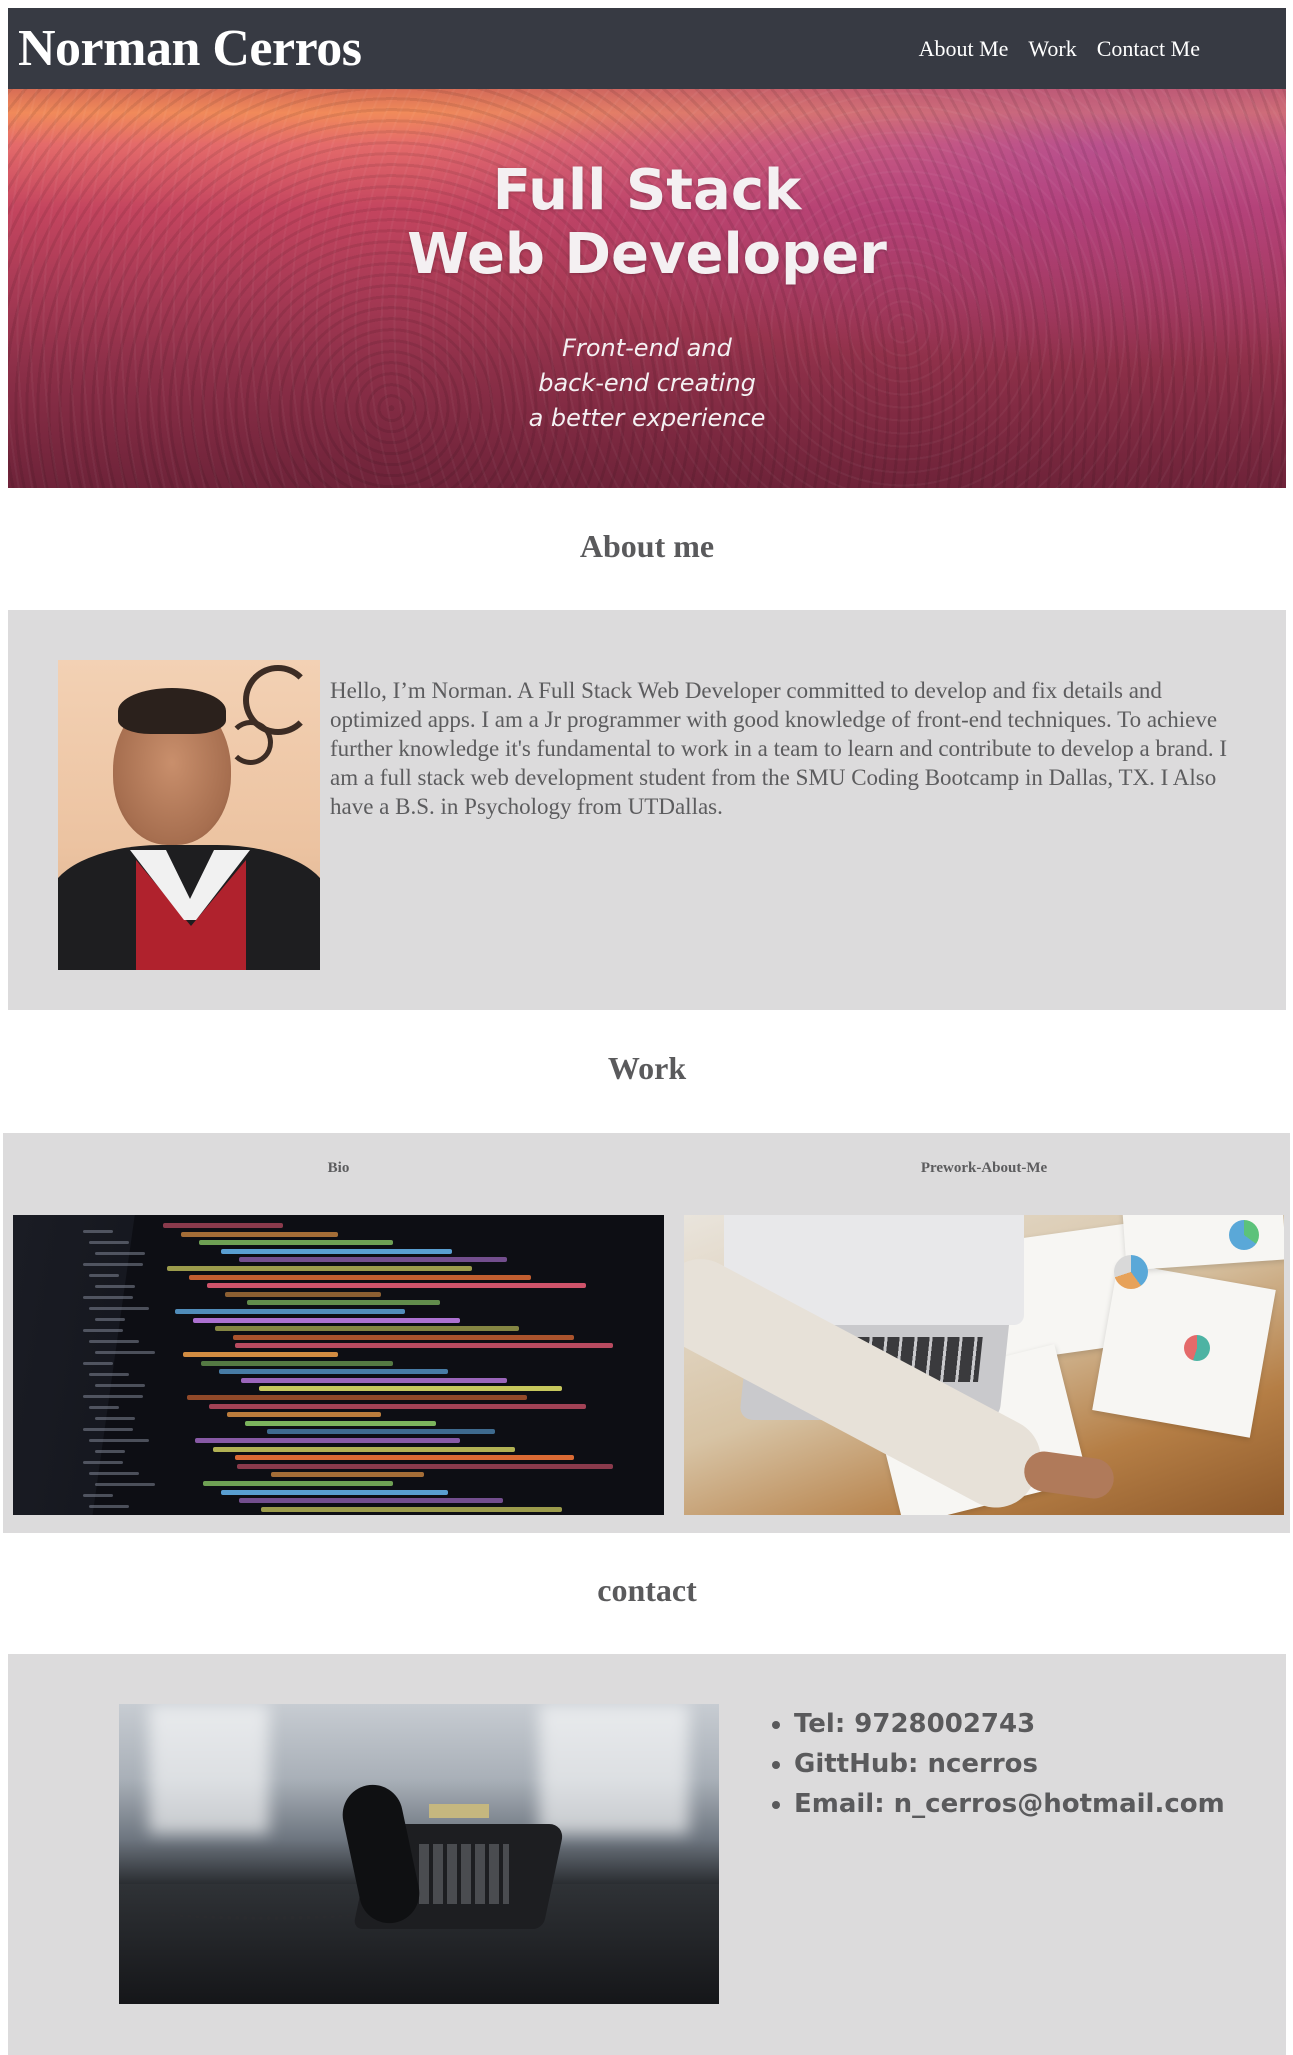 The height and width of the screenshot is (2055, 1293). Describe the element at coordinates (1009, 1804) in the screenshot. I see `contact-email: Email: n_cerros@hotmail.com` at that location.